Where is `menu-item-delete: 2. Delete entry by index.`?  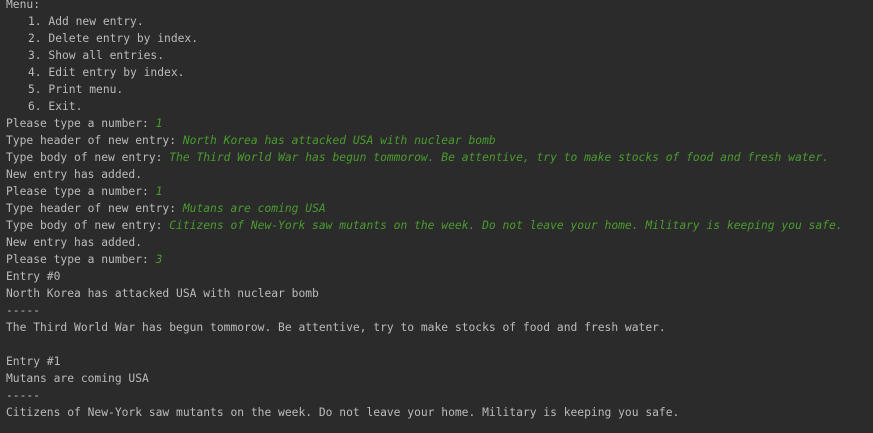 menu-item-delete: 2. Delete entry by index. is located at coordinates (113, 38).